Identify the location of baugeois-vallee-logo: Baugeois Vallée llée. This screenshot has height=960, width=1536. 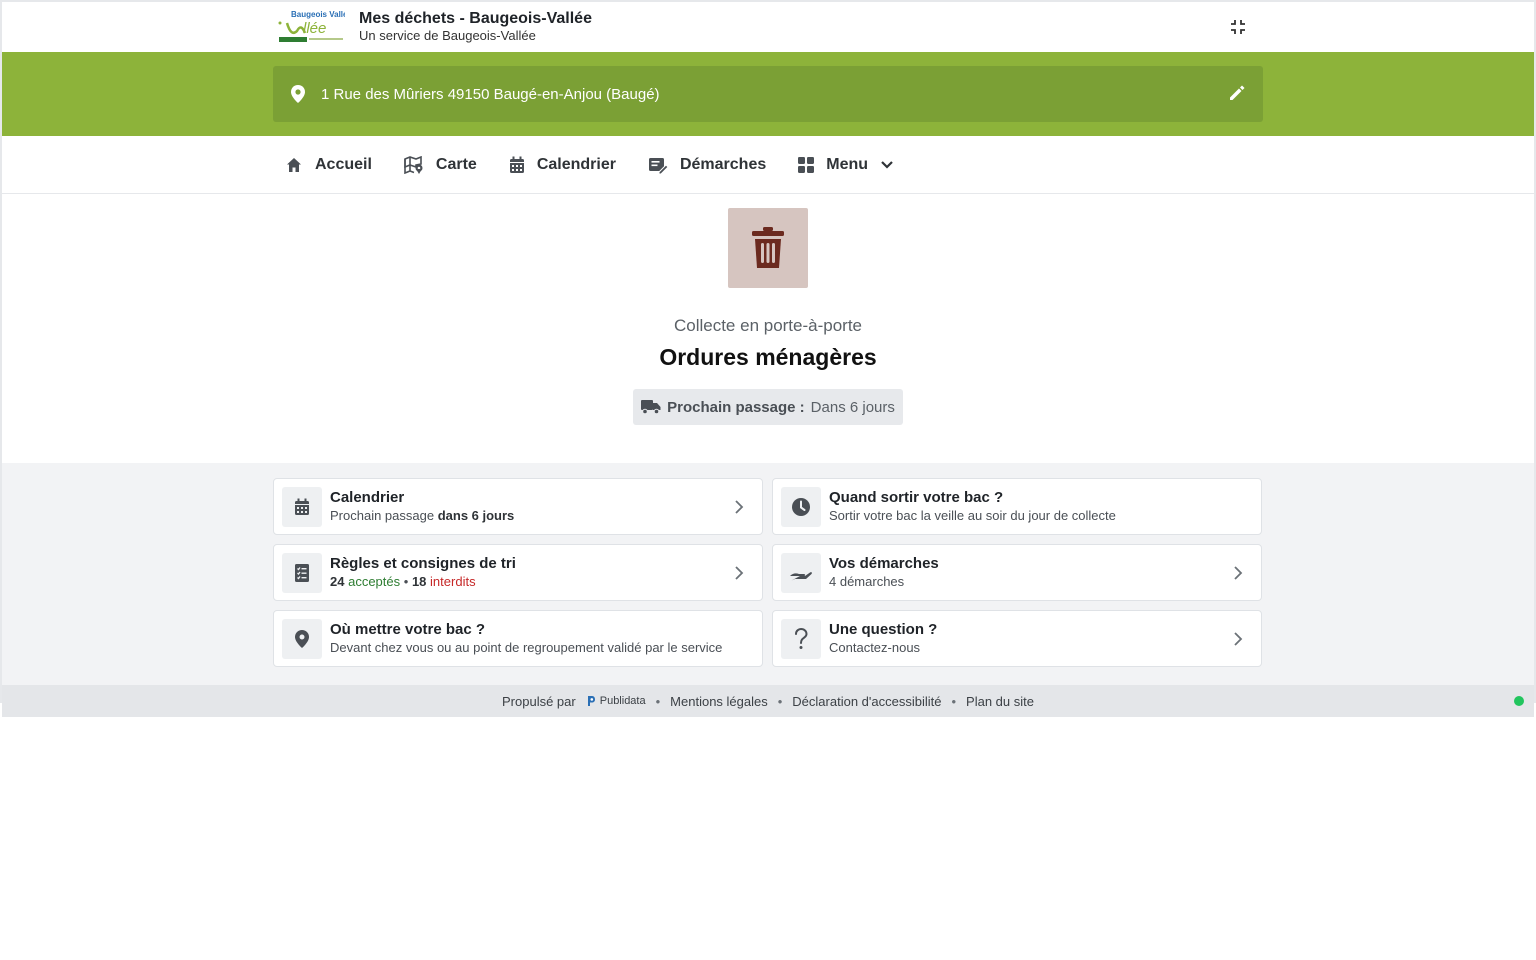
(314, 27).